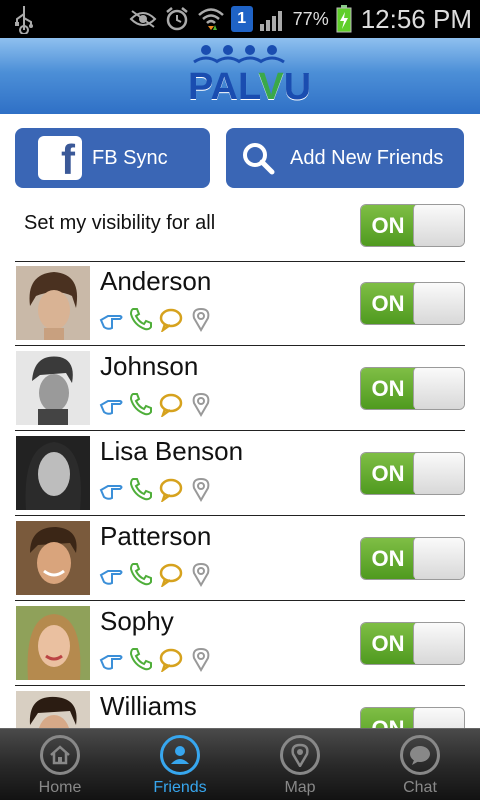 This screenshot has width=480, height=801. What do you see at coordinates (120, 223) in the screenshot?
I see `visibility-label: Set my visibility for all` at bounding box center [120, 223].